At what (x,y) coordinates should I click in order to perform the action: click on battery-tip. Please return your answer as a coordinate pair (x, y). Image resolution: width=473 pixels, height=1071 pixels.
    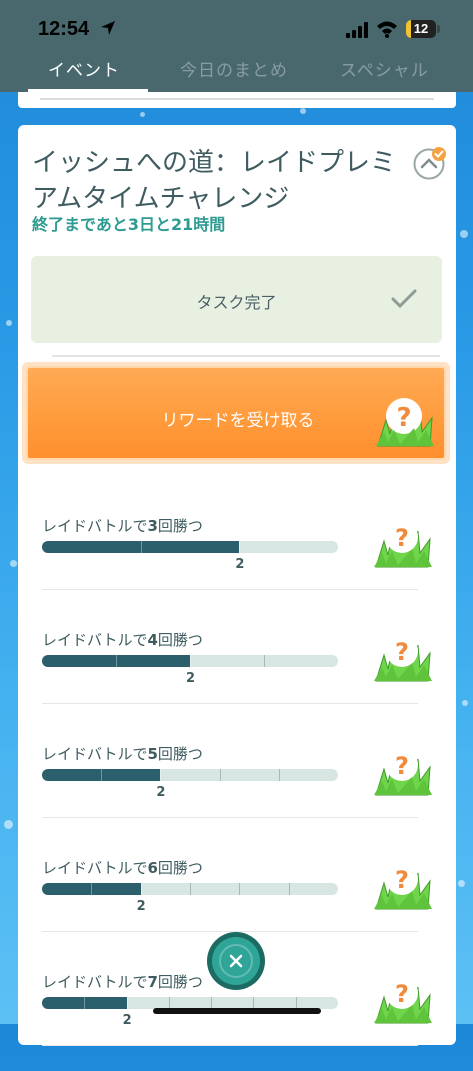
    Looking at the image, I should click on (438, 29).